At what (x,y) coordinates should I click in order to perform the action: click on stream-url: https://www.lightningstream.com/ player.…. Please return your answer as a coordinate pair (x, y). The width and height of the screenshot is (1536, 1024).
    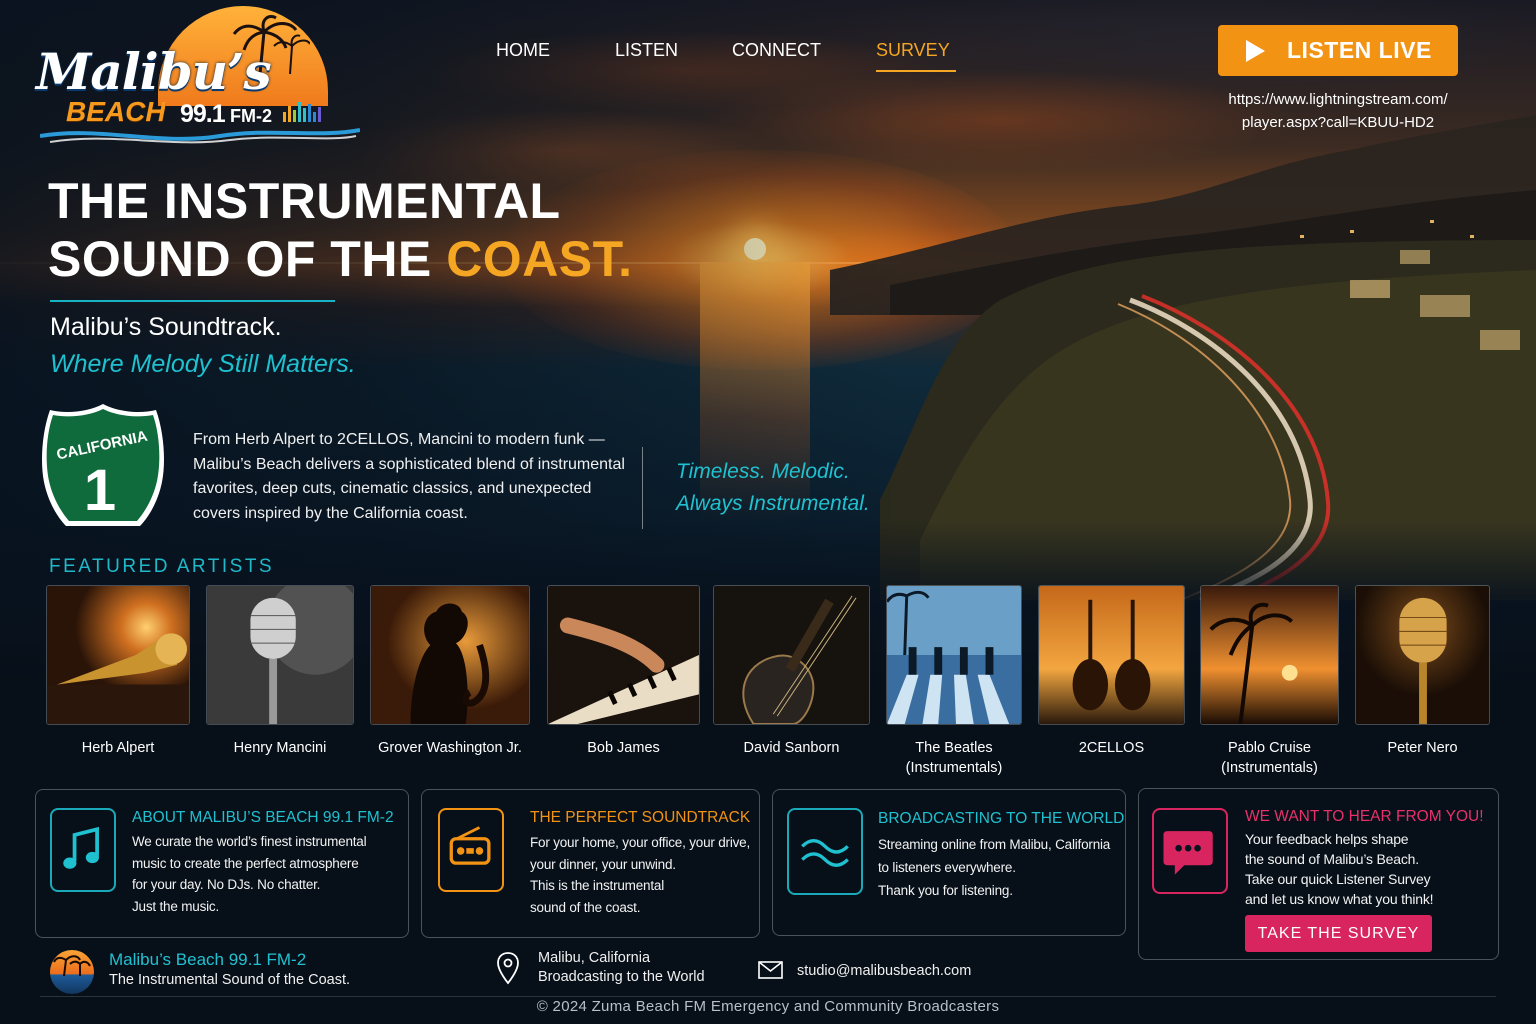
    Looking at the image, I should click on (1338, 111).